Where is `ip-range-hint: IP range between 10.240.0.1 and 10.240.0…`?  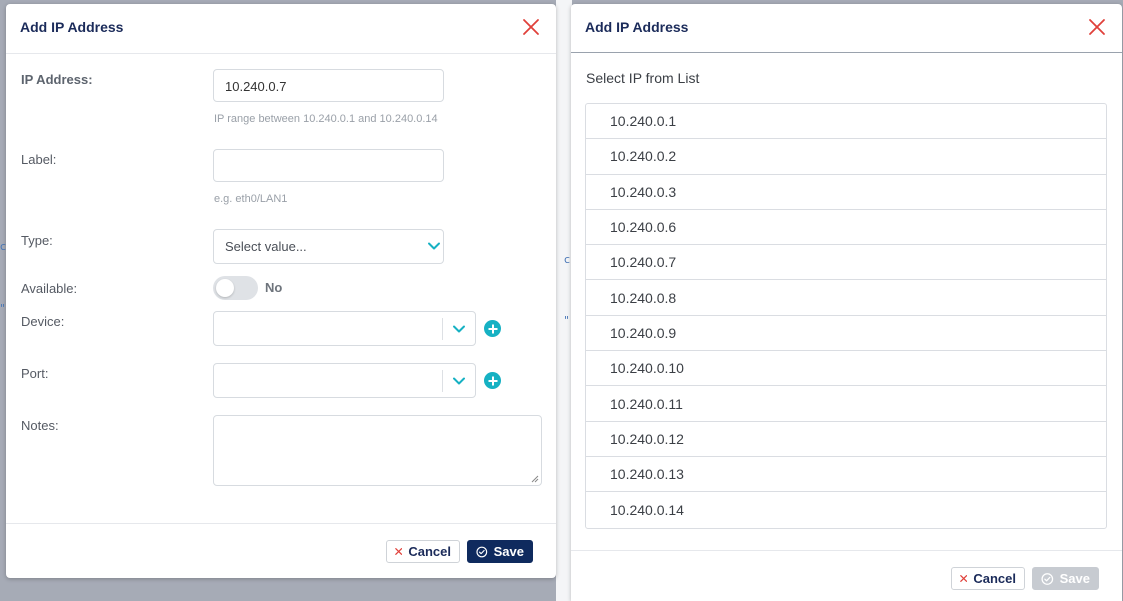
ip-range-hint: IP range between 10.240.0.1 and 10.240.0… is located at coordinates (326, 119).